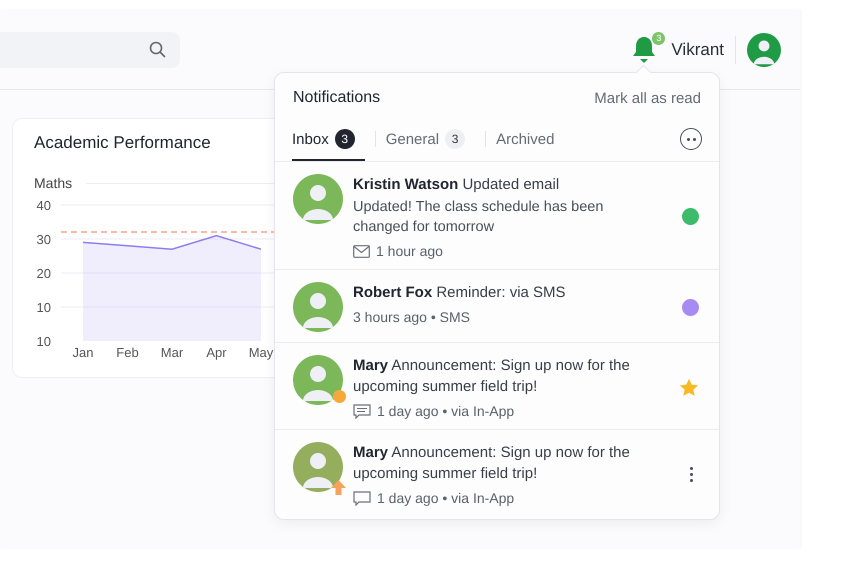 The height and width of the screenshot is (569, 844). What do you see at coordinates (43, 239) in the screenshot?
I see `axis-label: 30` at bounding box center [43, 239].